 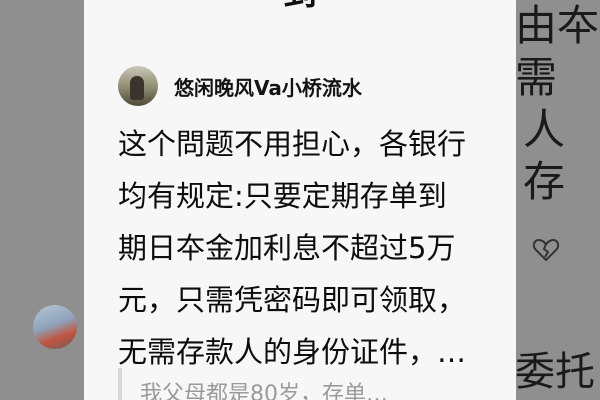 What do you see at coordinates (282, 196) in the screenshot?
I see `content-line: 均有规定:只要定期存单到` at bounding box center [282, 196].